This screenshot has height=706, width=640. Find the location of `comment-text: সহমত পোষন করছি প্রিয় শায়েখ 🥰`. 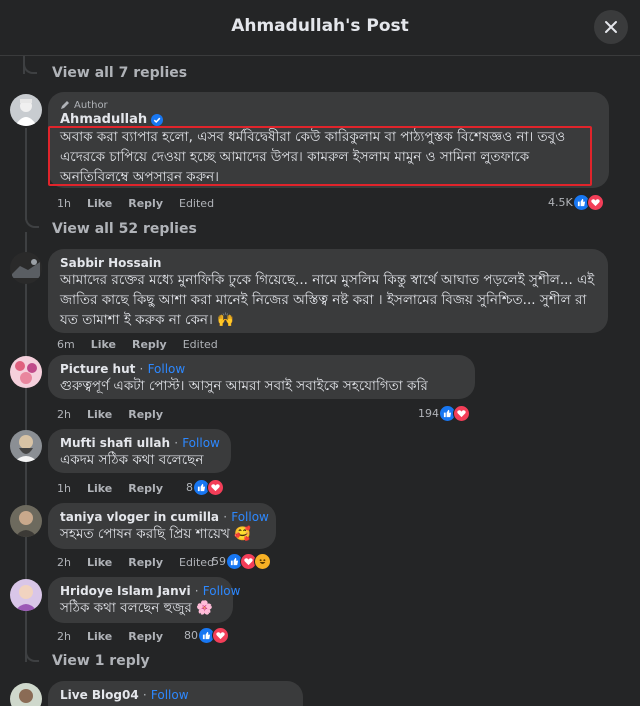

comment-text: সহমত পোষন করছি প্রিয় শায়েখ 🥰 is located at coordinates (155, 534).